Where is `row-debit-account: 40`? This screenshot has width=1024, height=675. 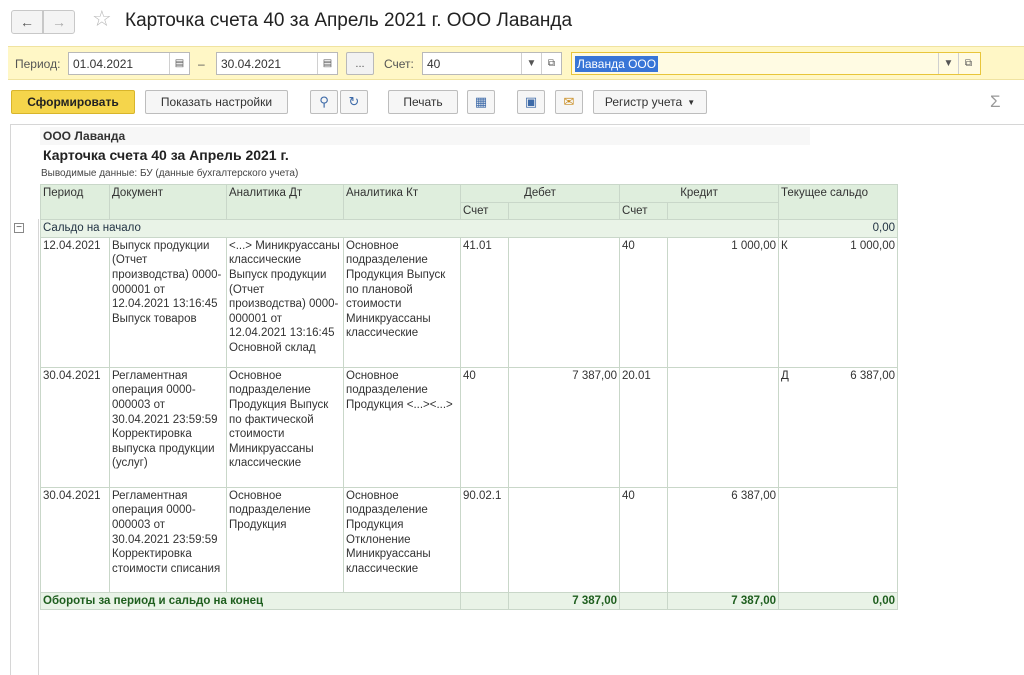
row-debit-account: 40 is located at coordinates (484, 427).